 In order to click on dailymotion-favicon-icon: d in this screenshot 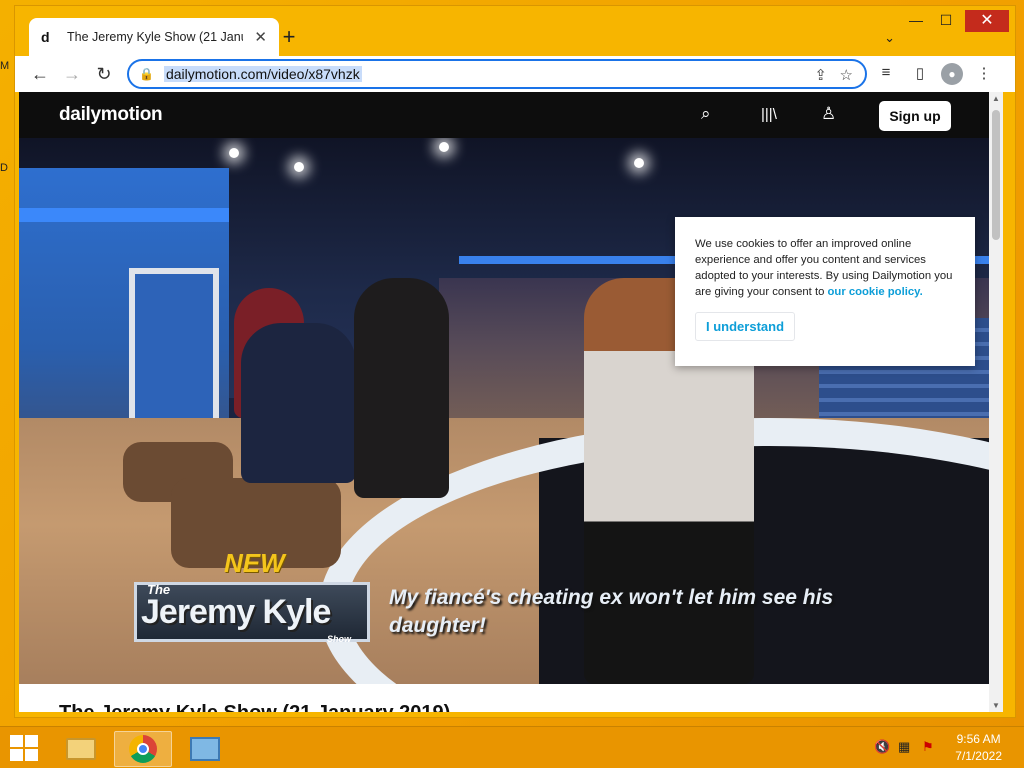, I will do `click(45, 37)`.